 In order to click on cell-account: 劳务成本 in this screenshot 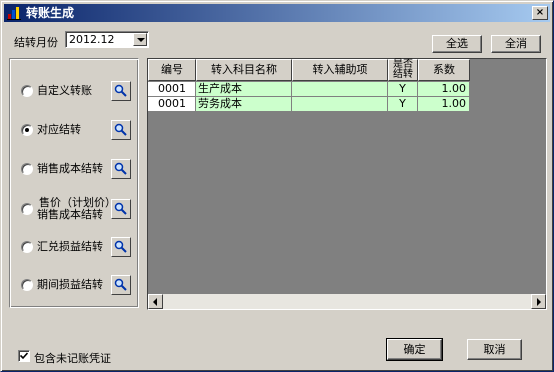, I will do `click(244, 104)`.